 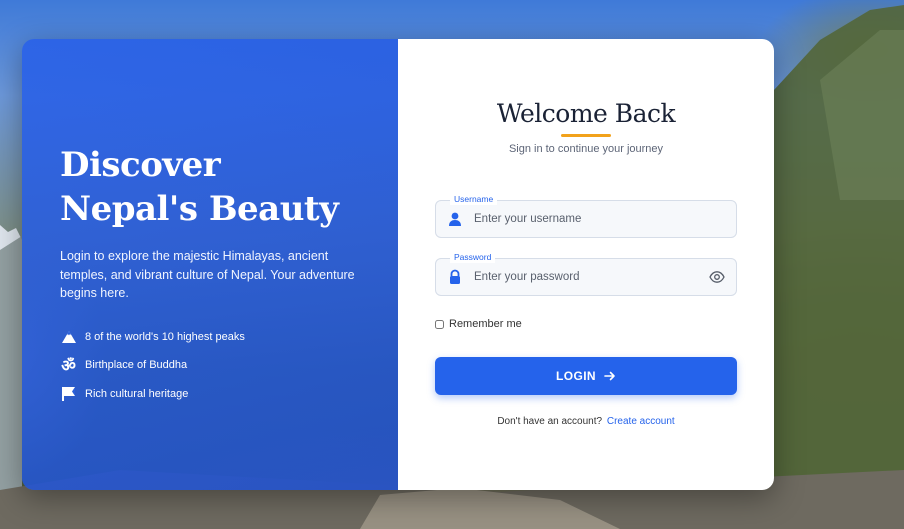 I want to click on password-field: Password, so click(x=586, y=273).